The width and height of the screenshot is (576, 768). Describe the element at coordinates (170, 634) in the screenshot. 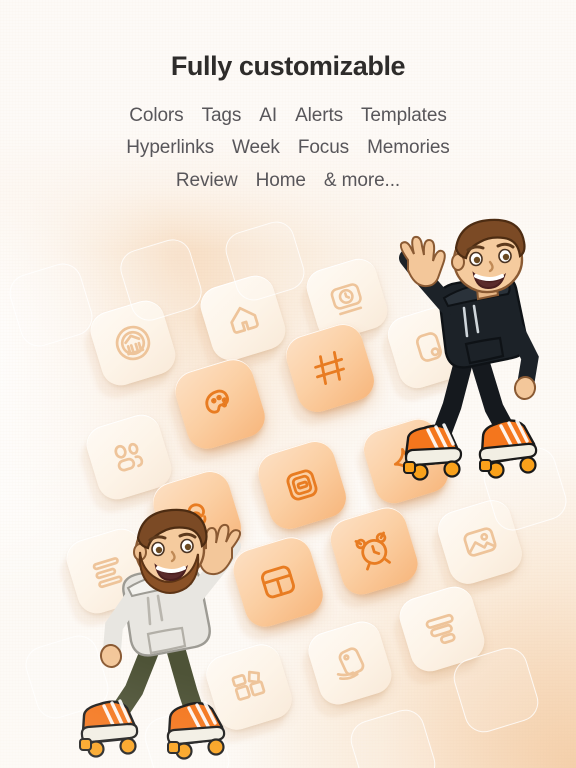

I see `avatar-skater-light-hoodie` at that location.